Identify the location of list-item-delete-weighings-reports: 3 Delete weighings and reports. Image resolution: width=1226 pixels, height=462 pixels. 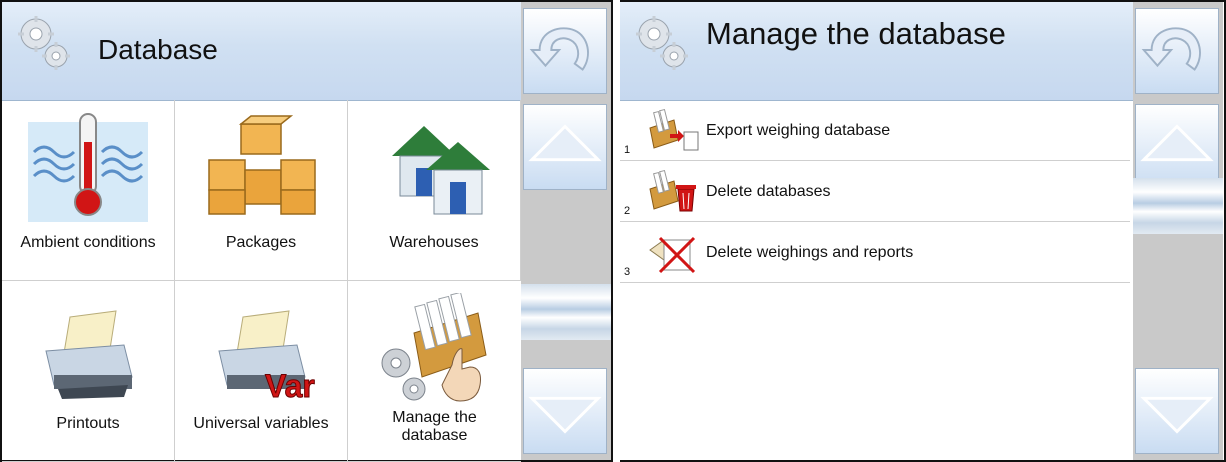
(875, 252).